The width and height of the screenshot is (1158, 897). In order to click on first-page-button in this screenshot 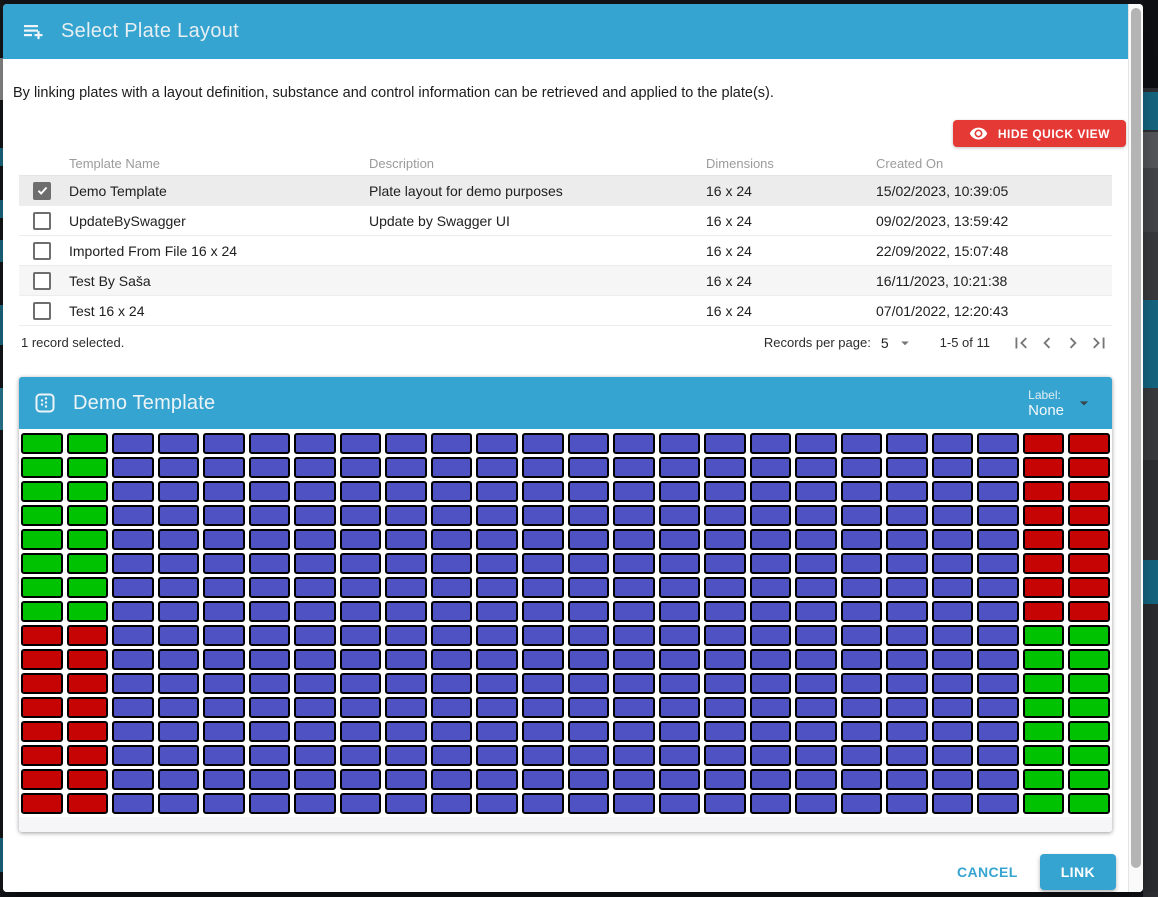, I will do `click(1021, 343)`.